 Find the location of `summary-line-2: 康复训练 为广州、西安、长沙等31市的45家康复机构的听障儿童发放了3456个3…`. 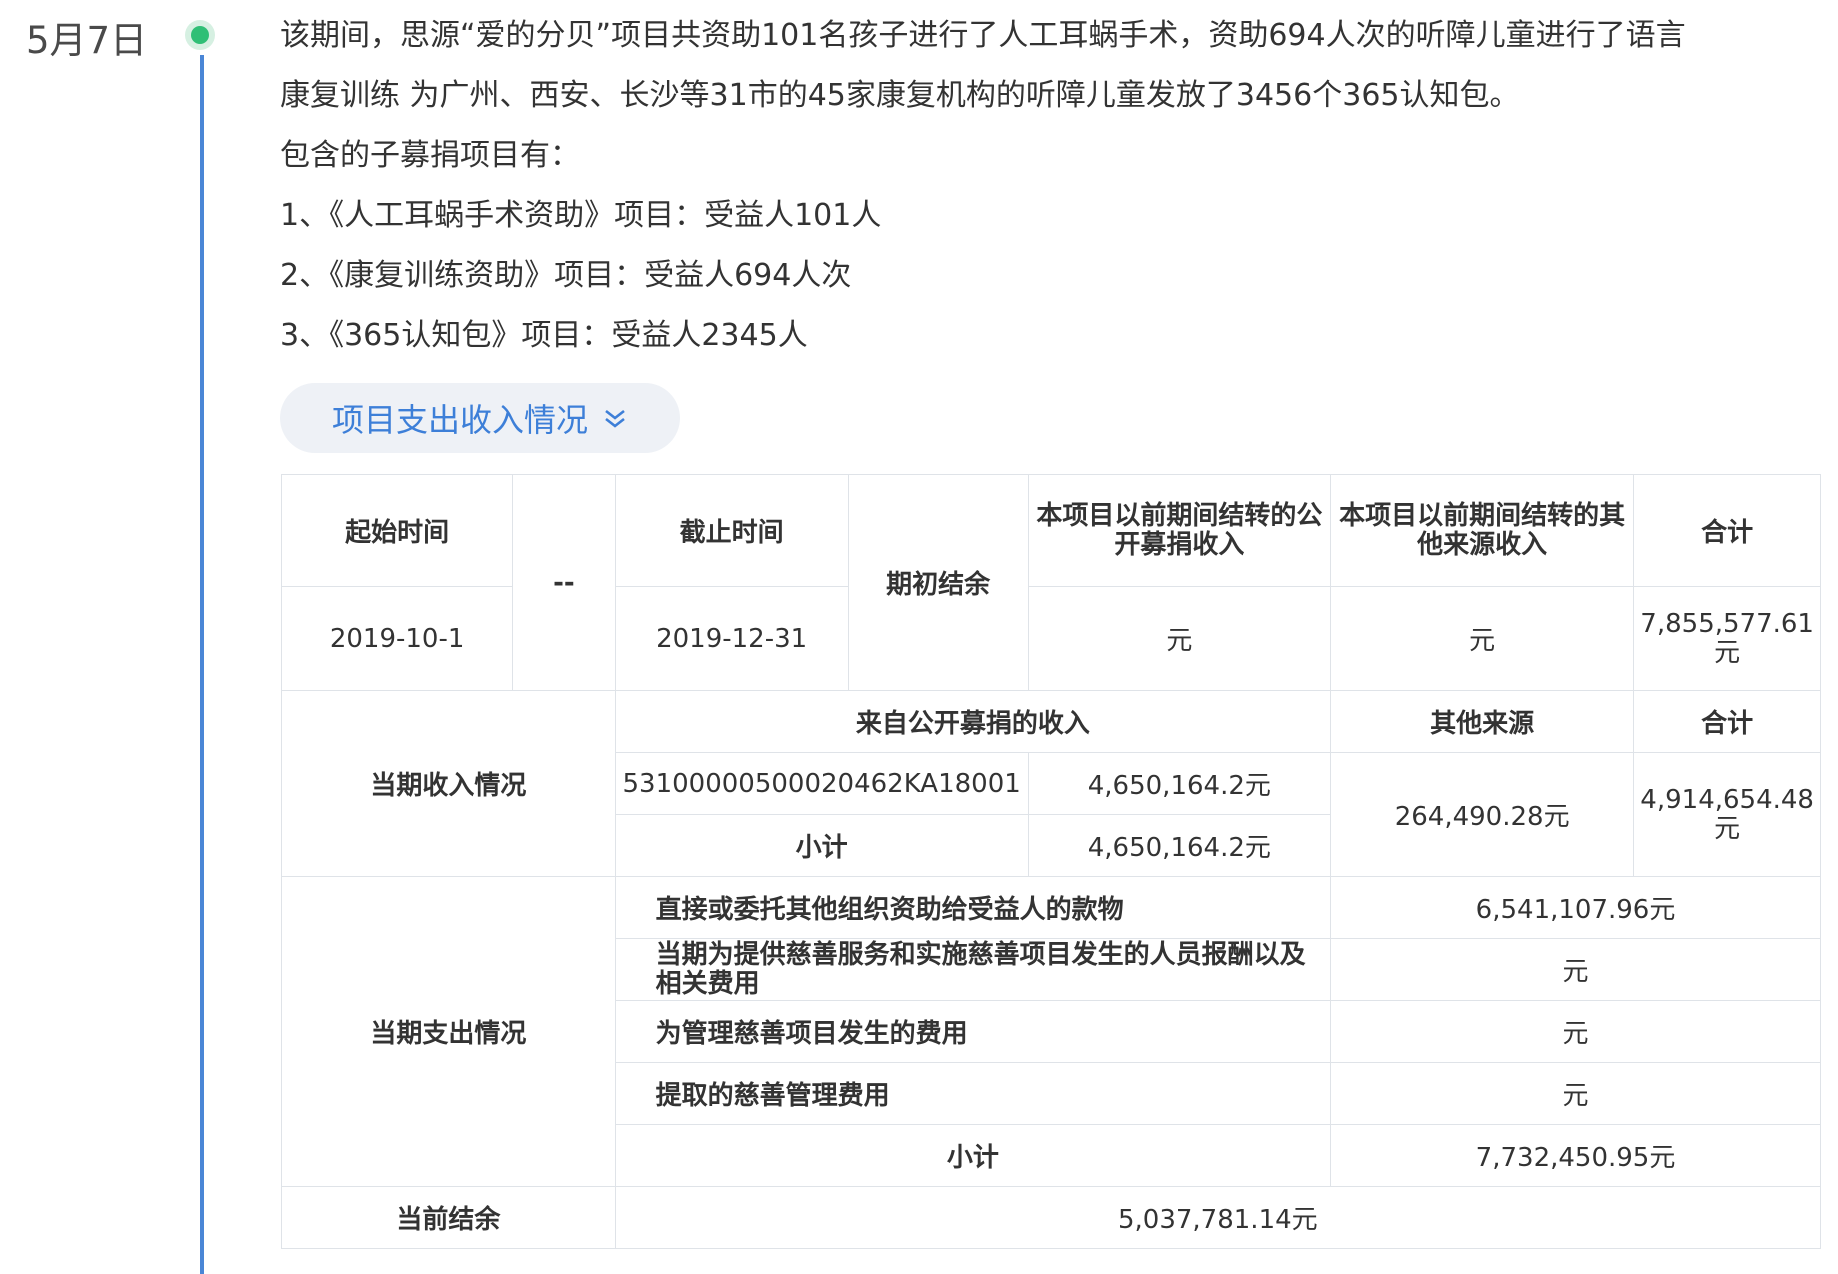

summary-line-2: 康复训练 为广州、西安、长沙等31市的45家康复机构的听障儿童发放了3456个3… is located at coordinates (900, 95).